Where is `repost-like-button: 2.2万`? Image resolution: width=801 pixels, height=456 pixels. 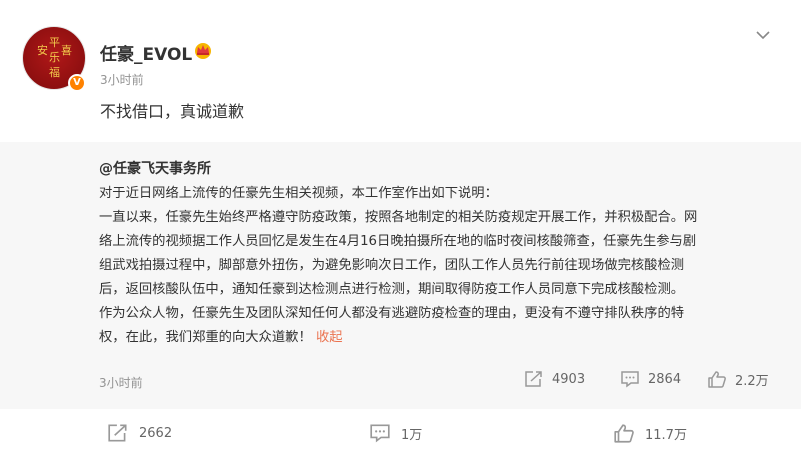 repost-like-button: 2.2万 is located at coordinates (738, 379).